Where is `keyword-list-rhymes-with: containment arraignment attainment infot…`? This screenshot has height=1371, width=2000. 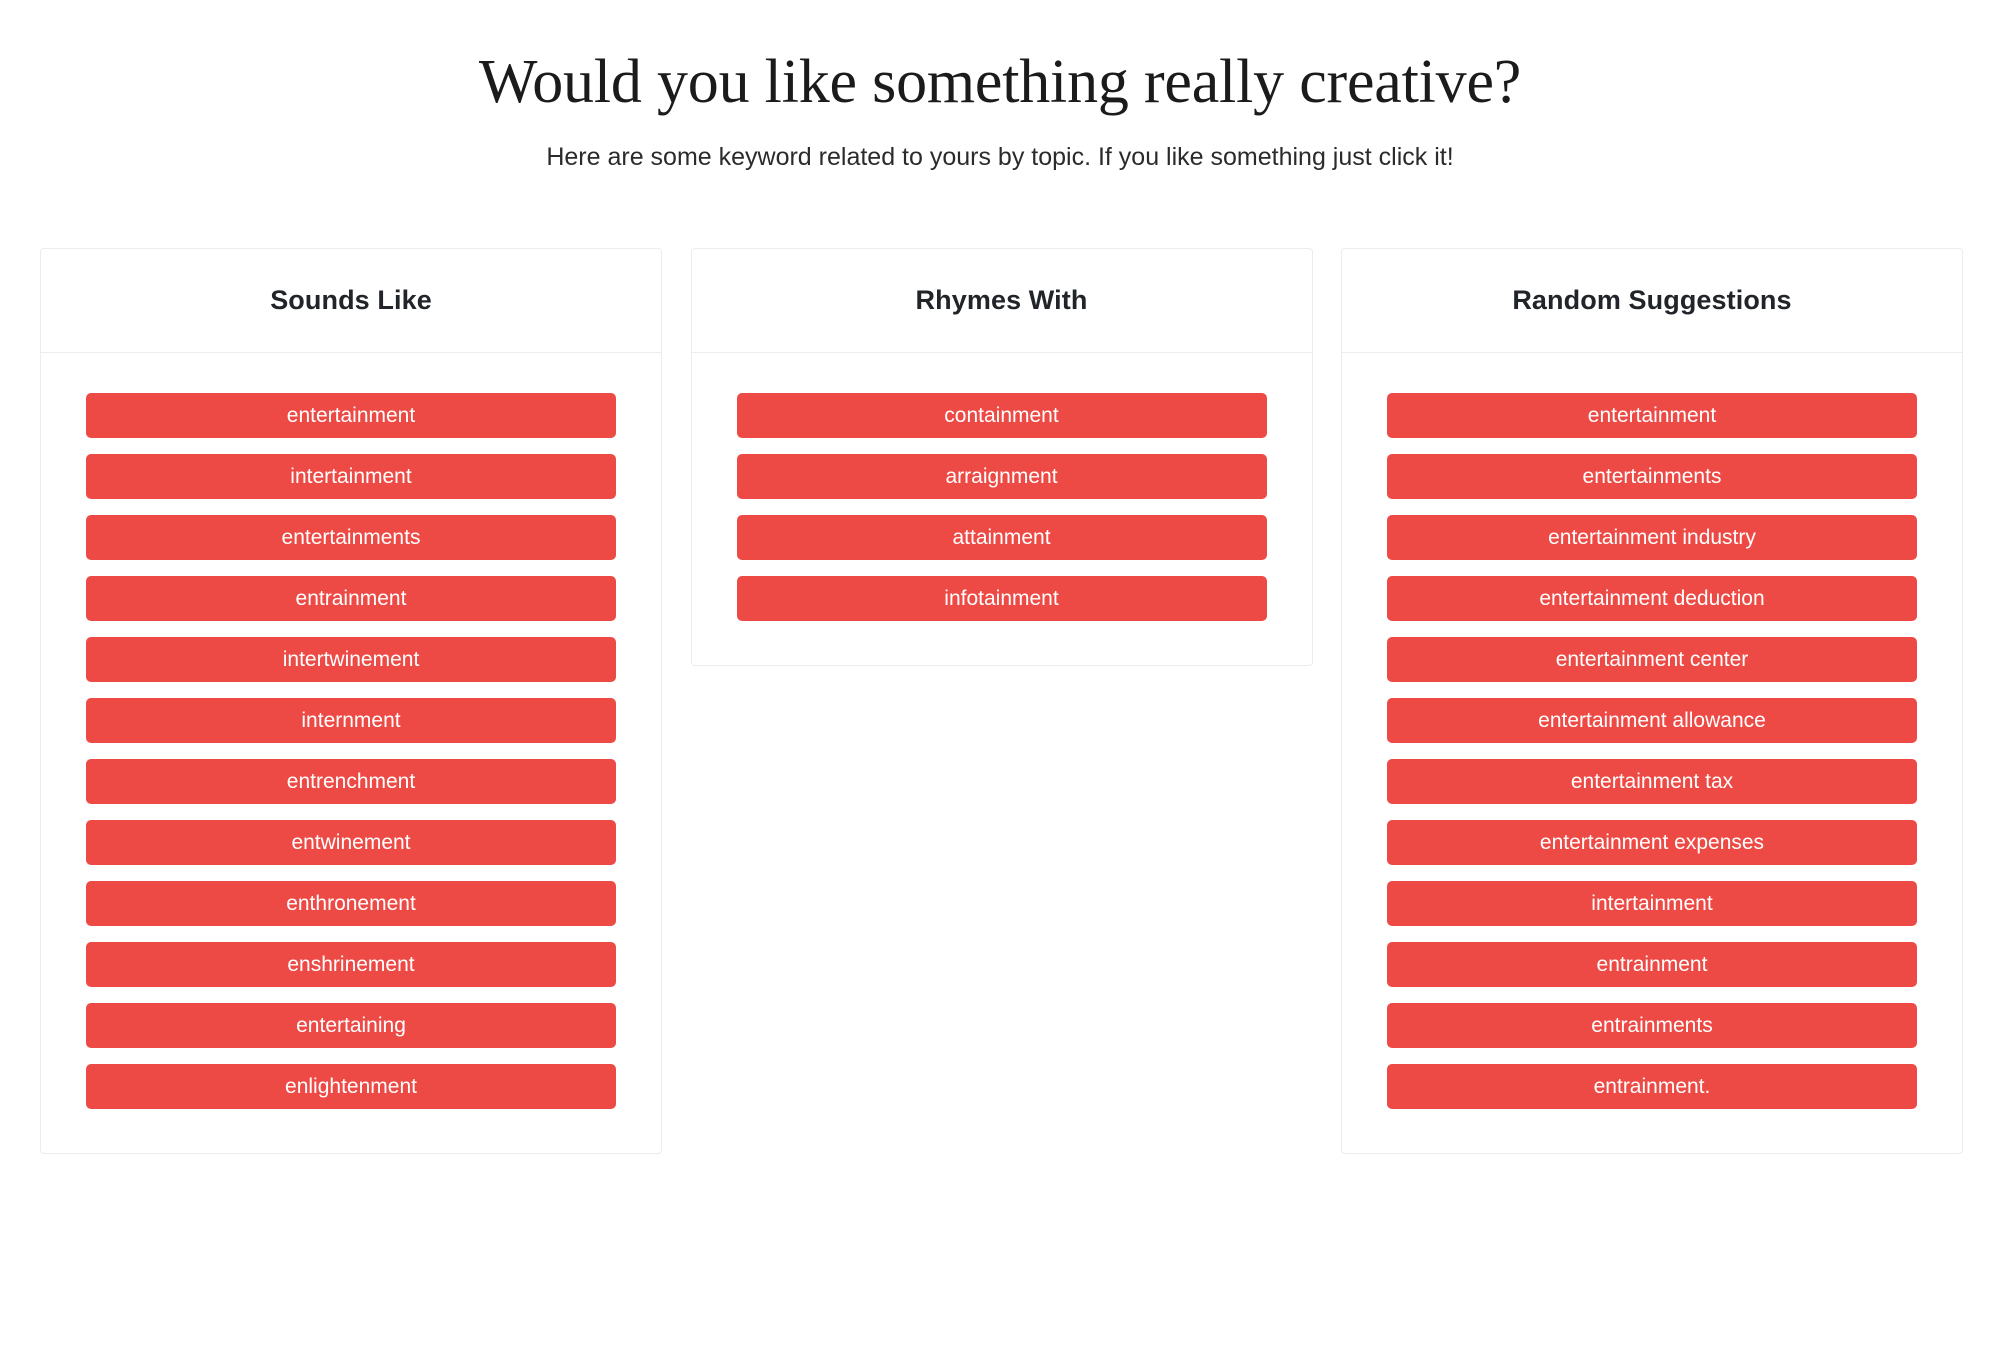
keyword-list-rhymes-with: containment arraignment attainment infot… is located at coordinates (1002, 509).